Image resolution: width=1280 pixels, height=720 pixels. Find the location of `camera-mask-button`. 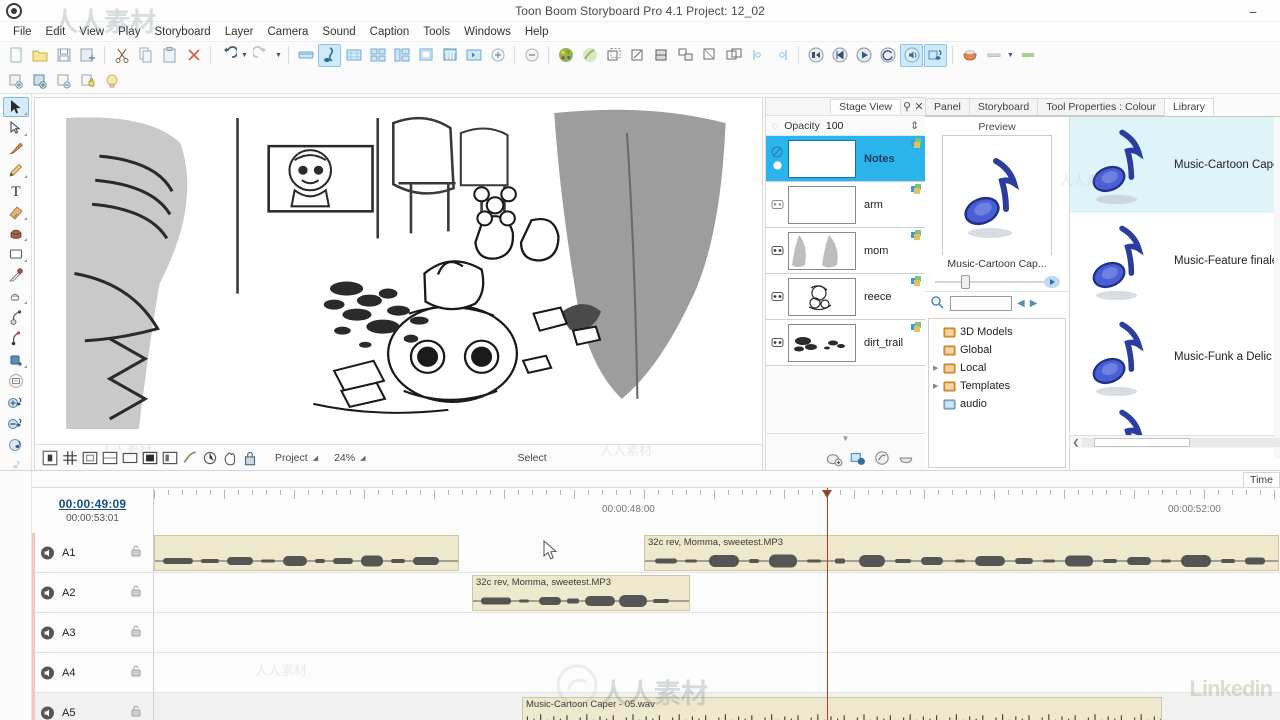

camera-mask-button is located at coordinates (130, 458).